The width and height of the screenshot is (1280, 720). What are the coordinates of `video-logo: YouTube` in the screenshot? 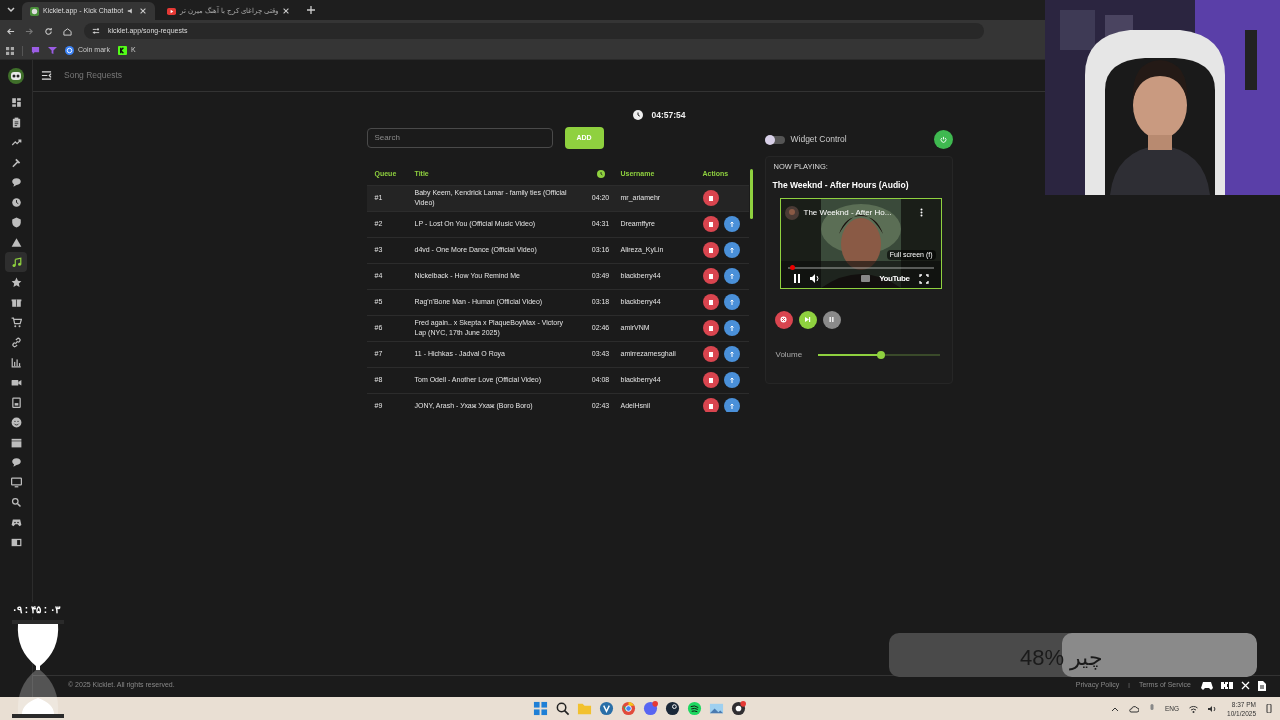 It's located at (894, 278).